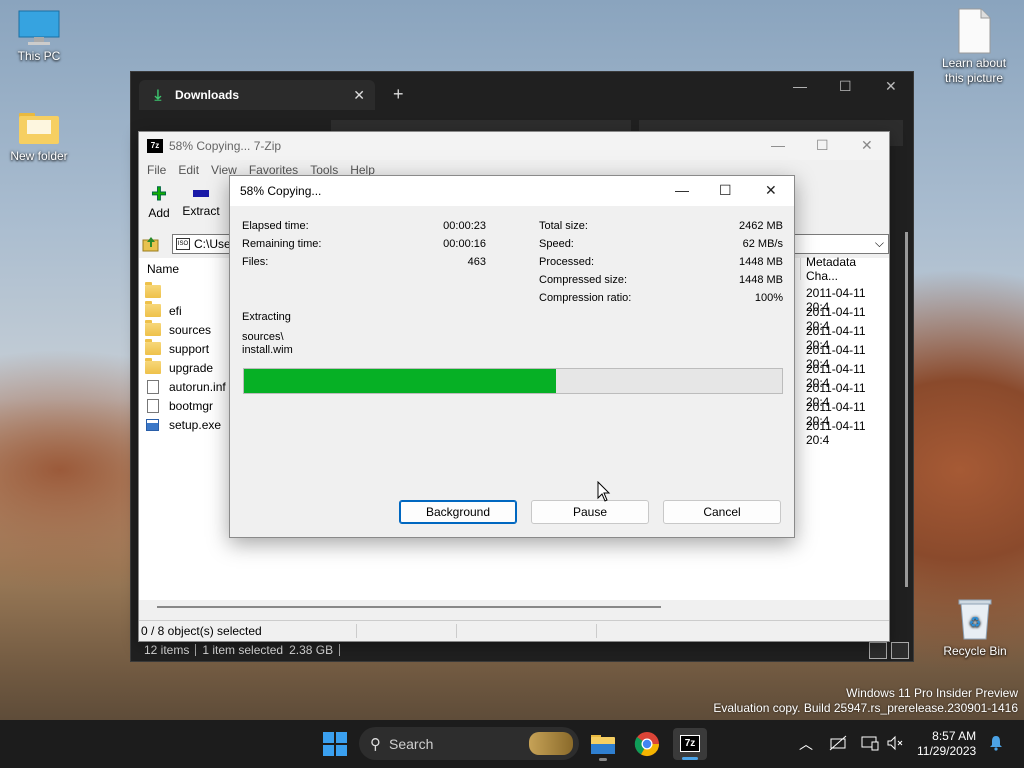 The image size is (1024, 768). What do you see at coordinates (267, 350) in the screenshot?
I see `current-file: install.wim` at bounding box center [267, 350].